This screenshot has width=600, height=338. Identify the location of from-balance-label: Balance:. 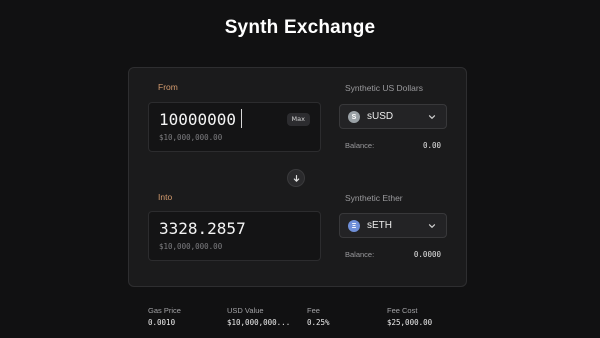
(360, 145).